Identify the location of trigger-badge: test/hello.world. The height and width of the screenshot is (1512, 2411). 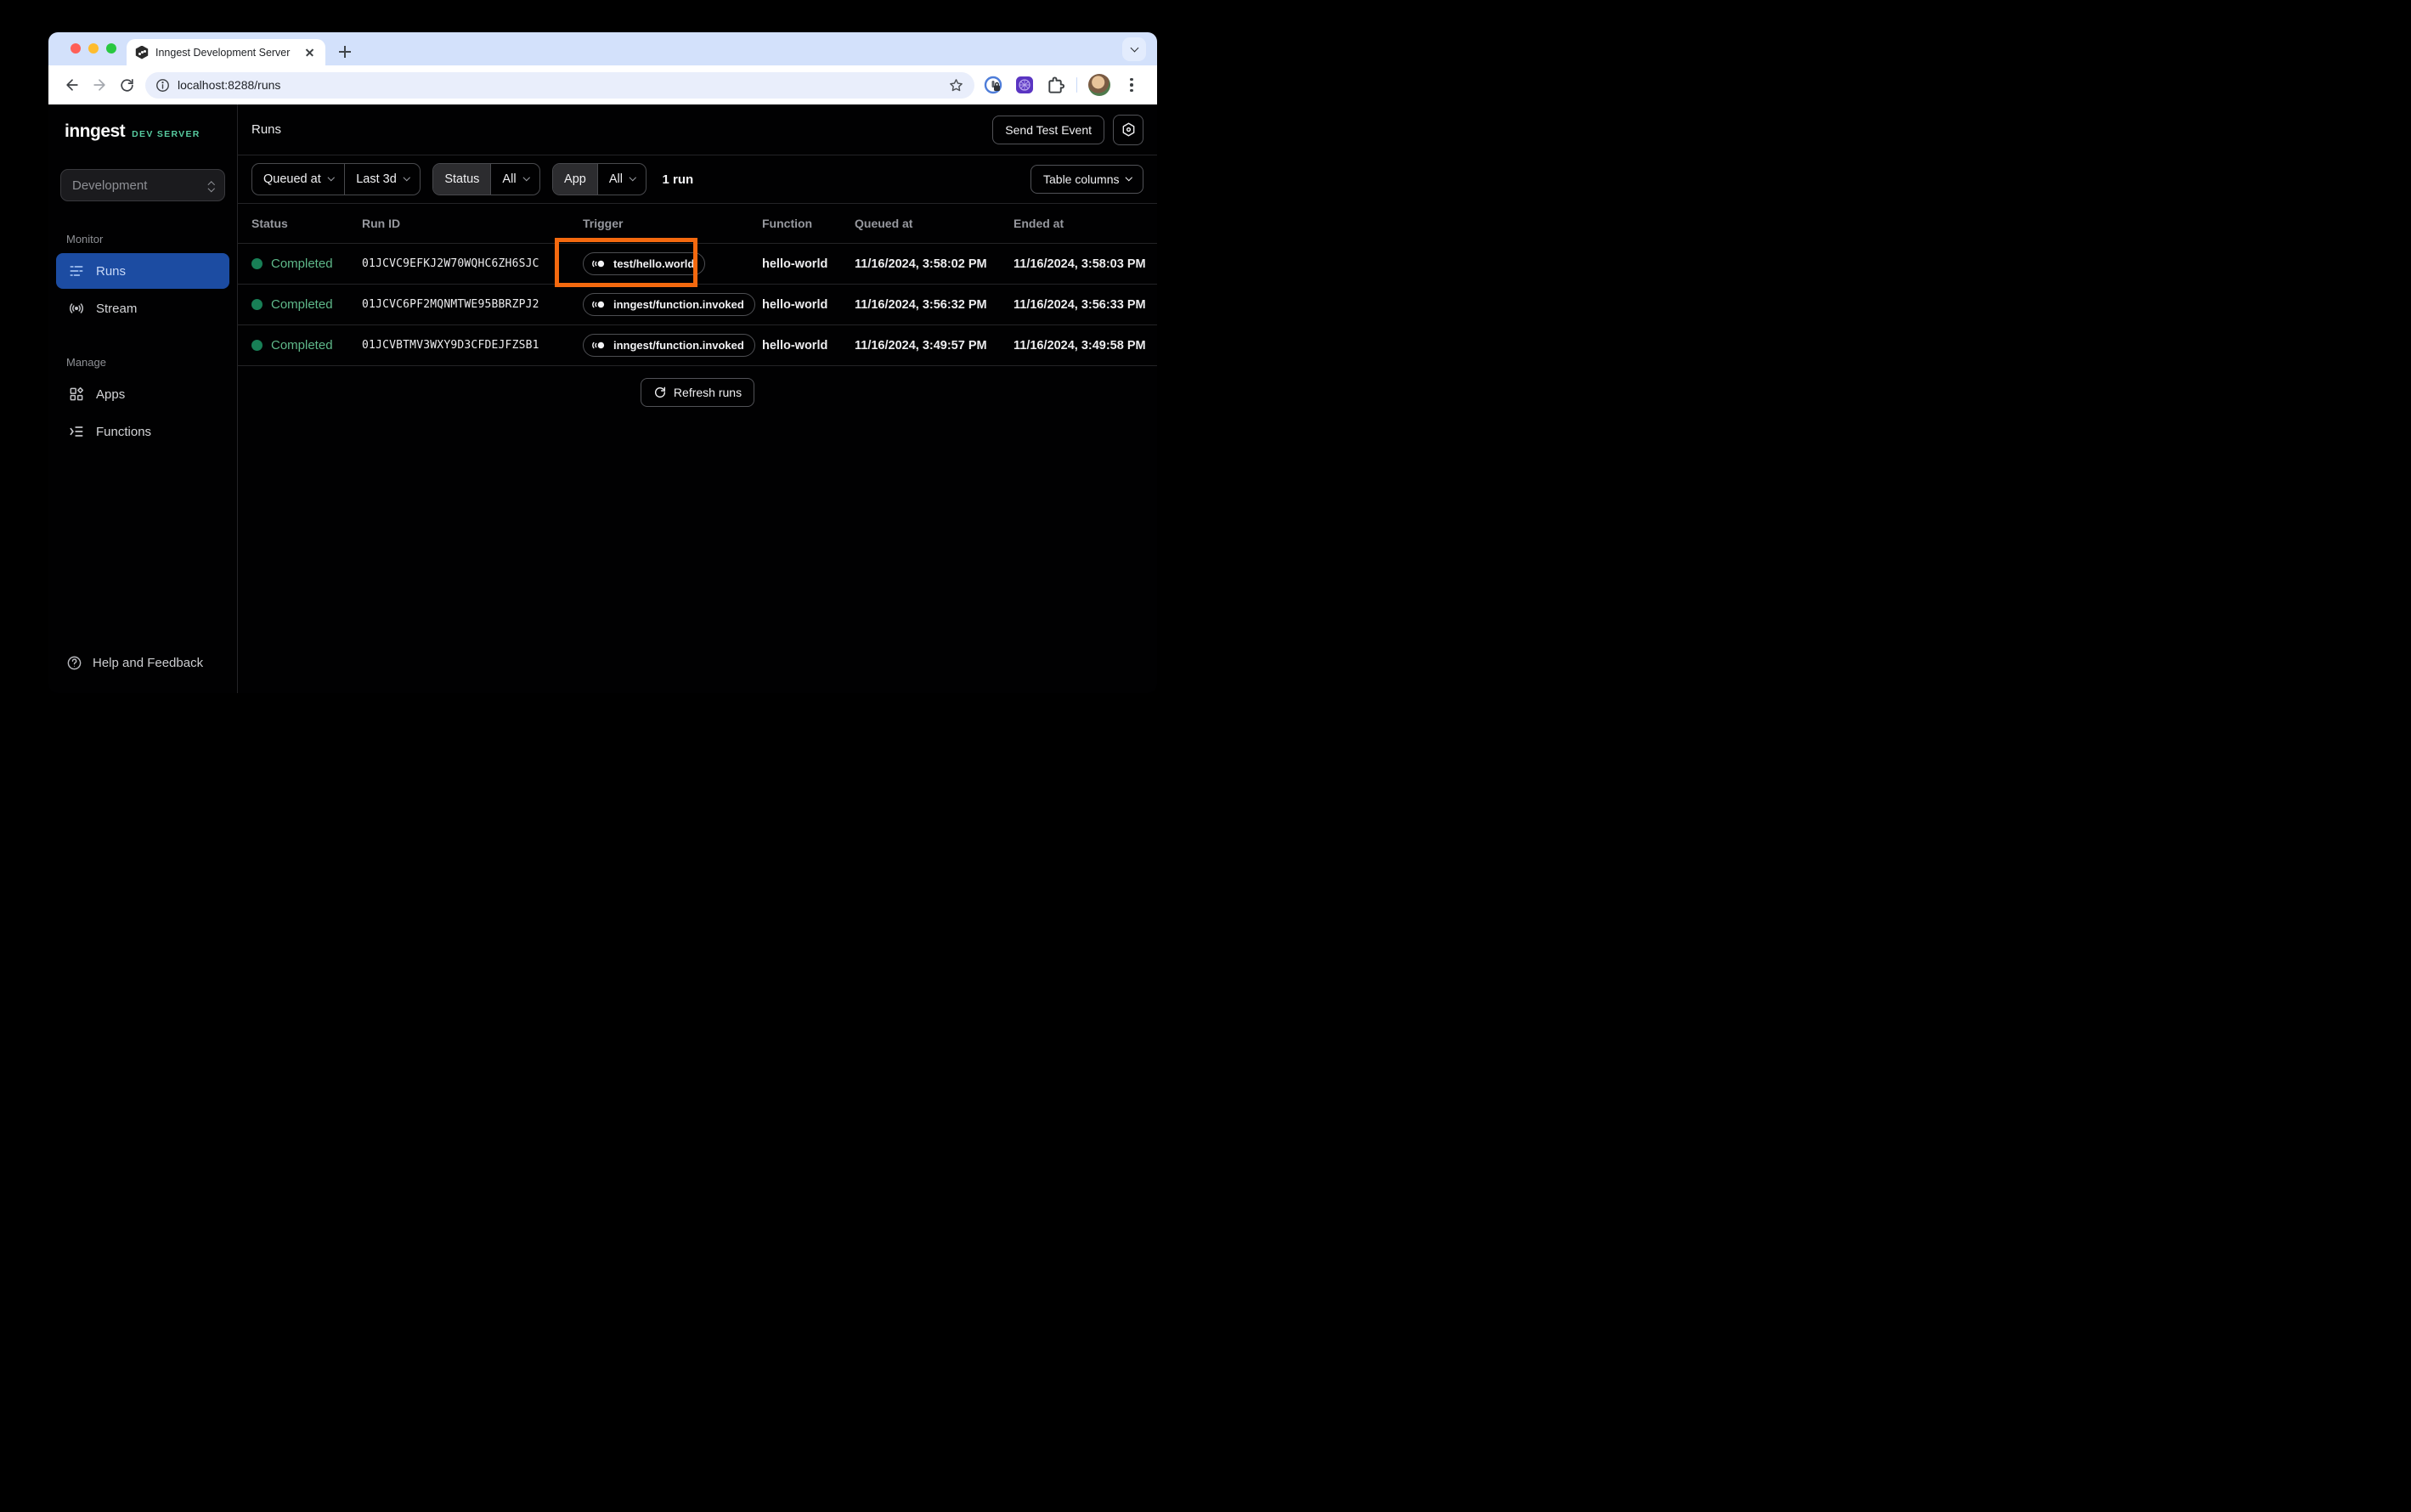
(644, 263).